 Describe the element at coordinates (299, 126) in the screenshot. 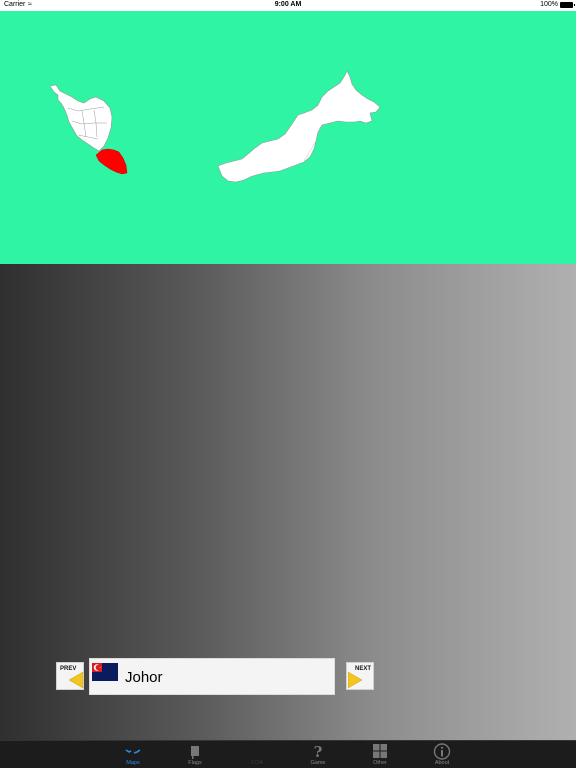

I see `east-malaysia-shape` at that location.